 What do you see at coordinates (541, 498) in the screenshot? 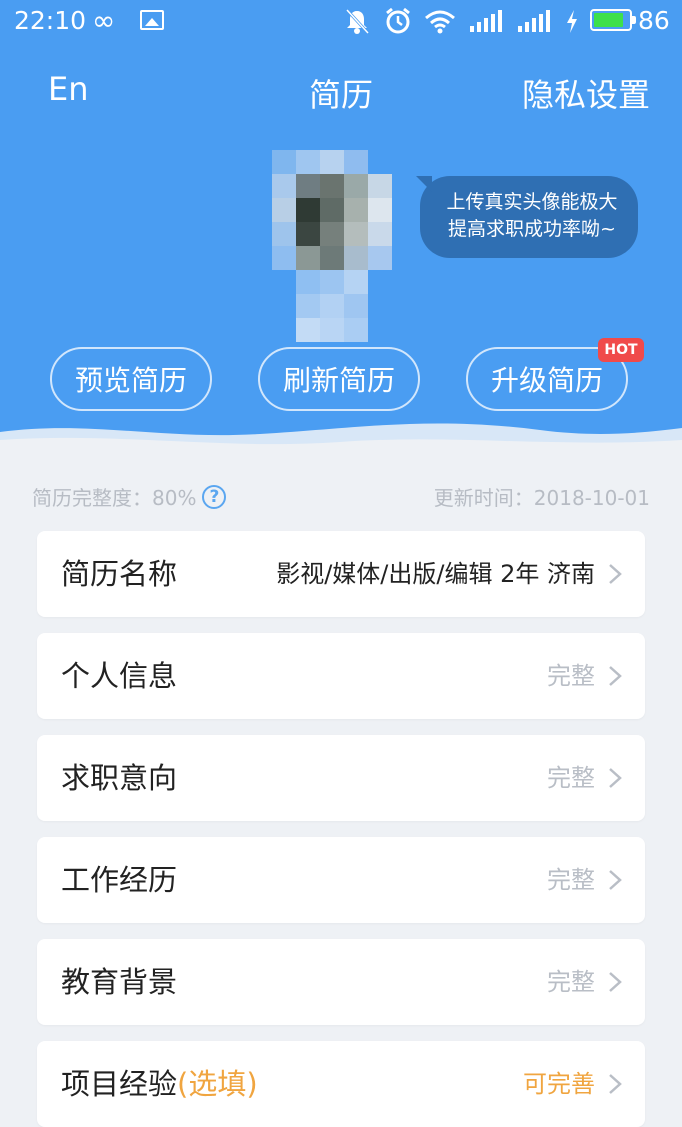
I see `updated-time: 更新时间：2018-10-01` at bounding box center [541, 498].